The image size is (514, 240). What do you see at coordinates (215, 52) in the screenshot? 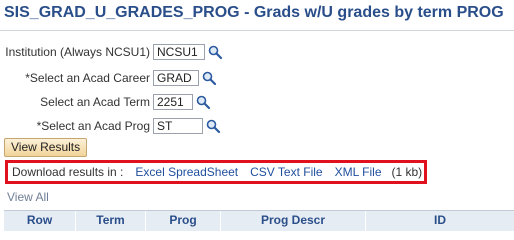
I see `institution-lookup-icon` at bounding box center [215, 52].